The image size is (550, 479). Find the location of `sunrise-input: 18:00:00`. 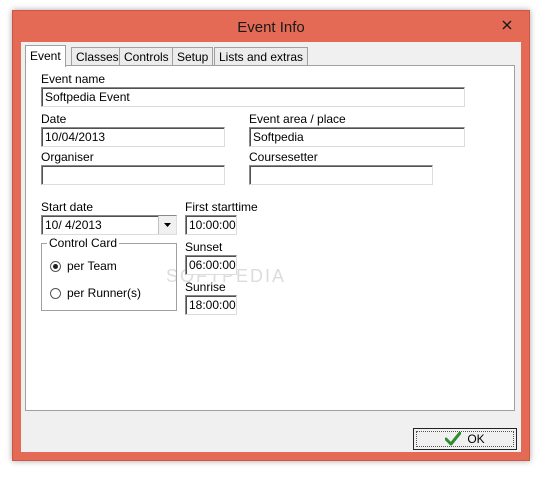

sunrise-input: 18:00:00 is located at coordinates (211, 305).